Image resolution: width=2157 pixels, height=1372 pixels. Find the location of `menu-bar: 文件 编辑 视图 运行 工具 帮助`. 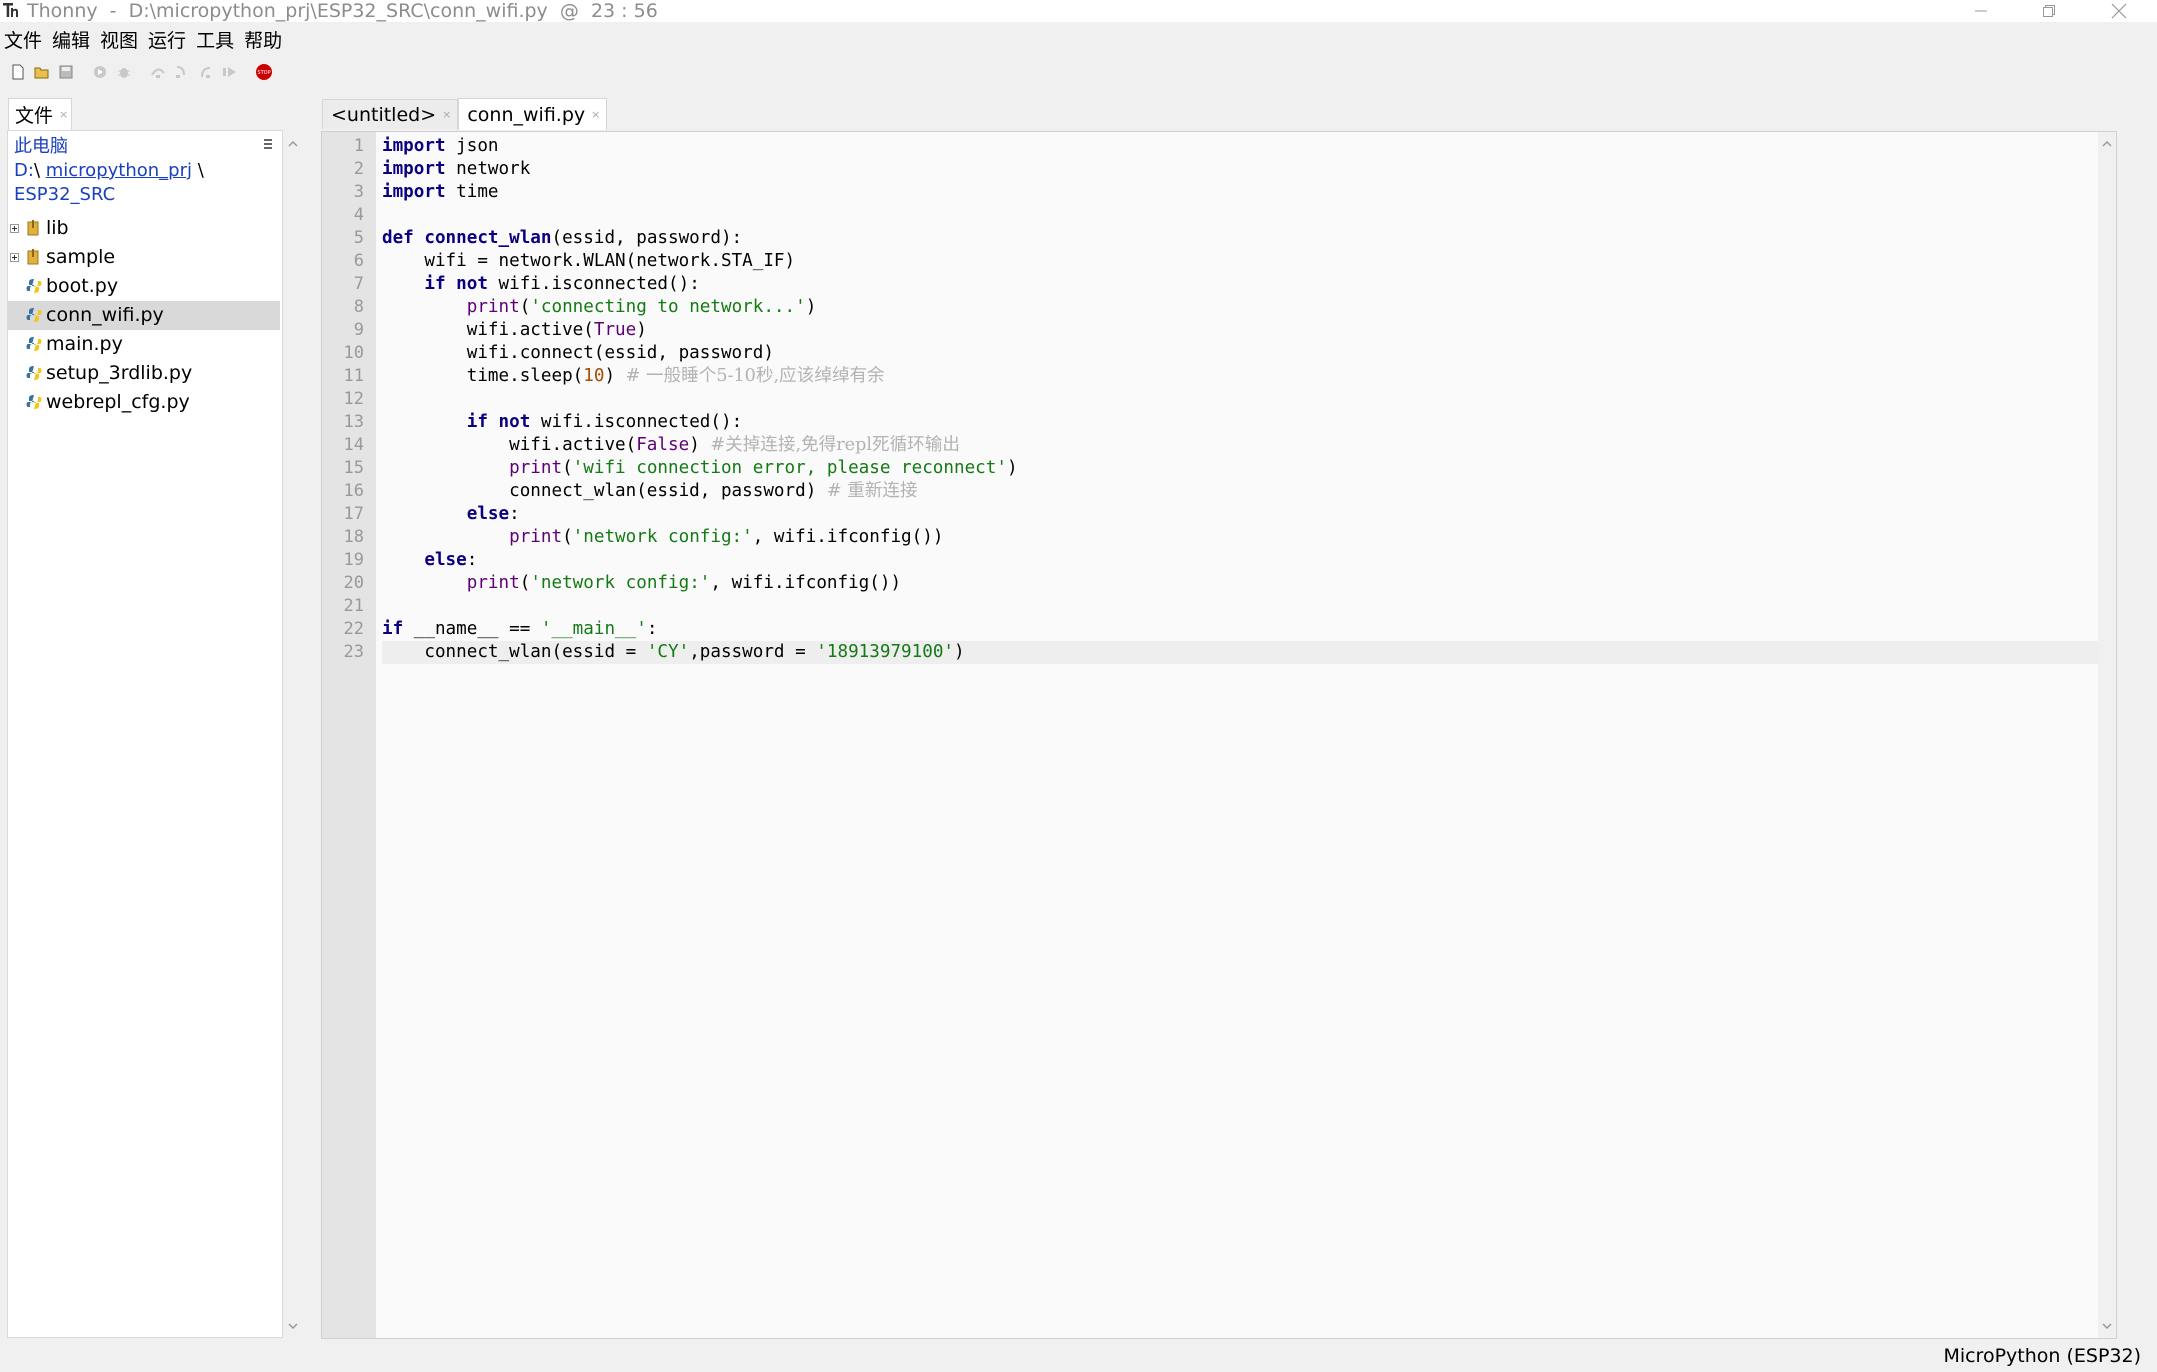

menu-bar: 文件 编辑 视图 运行 工具 帮助 is located at coordinates (144, 41).